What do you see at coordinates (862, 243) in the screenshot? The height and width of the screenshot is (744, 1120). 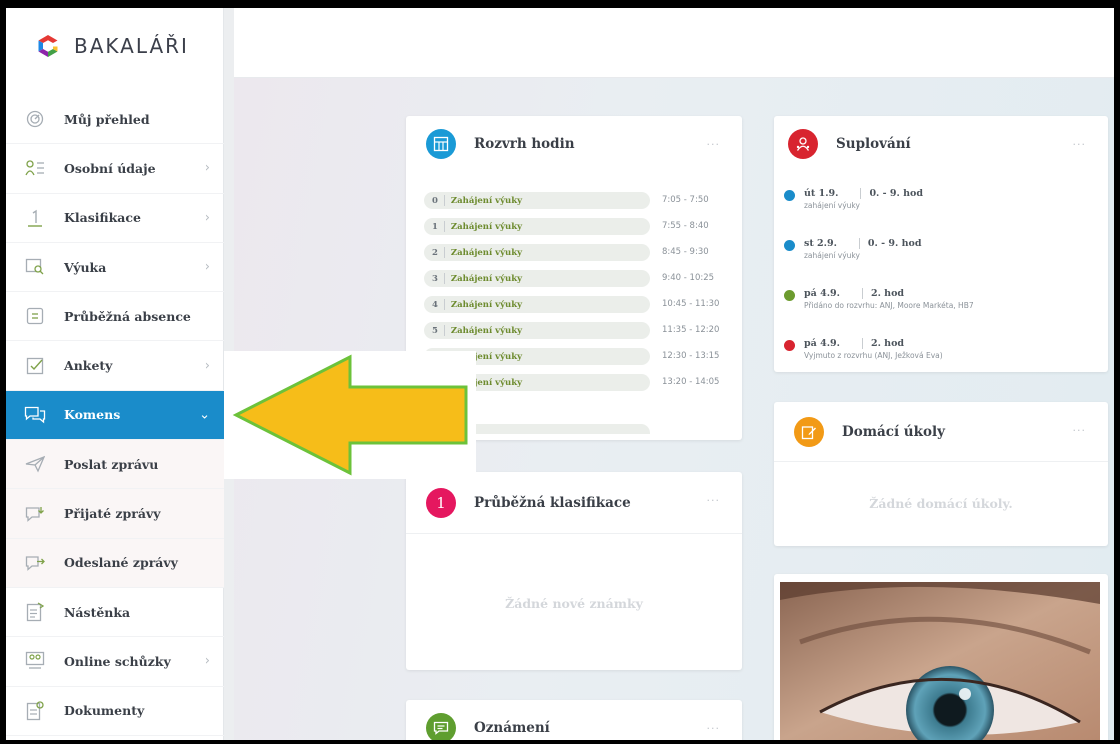 I see `substitution-heading: st 2.9. 0. - 9. hod` at bounding box center [862, 243].